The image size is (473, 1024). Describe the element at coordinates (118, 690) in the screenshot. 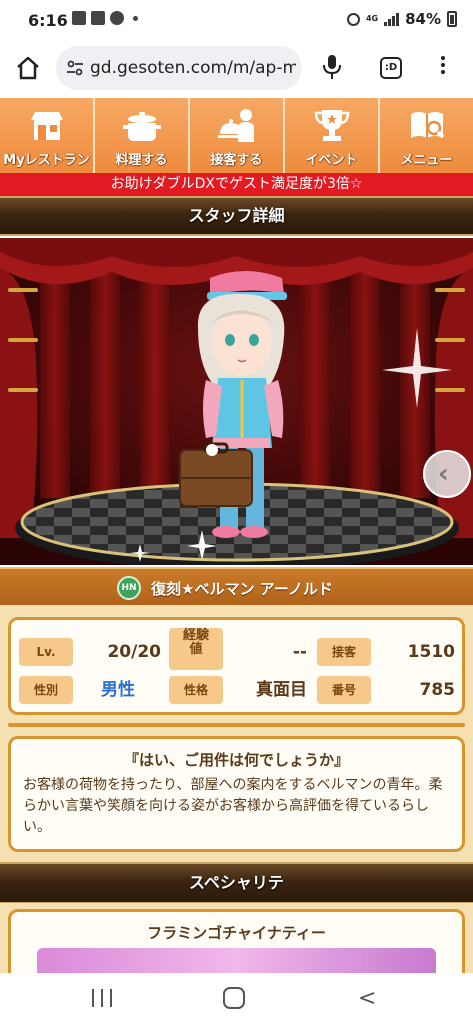

I see `gender-value: 男性` at that location.